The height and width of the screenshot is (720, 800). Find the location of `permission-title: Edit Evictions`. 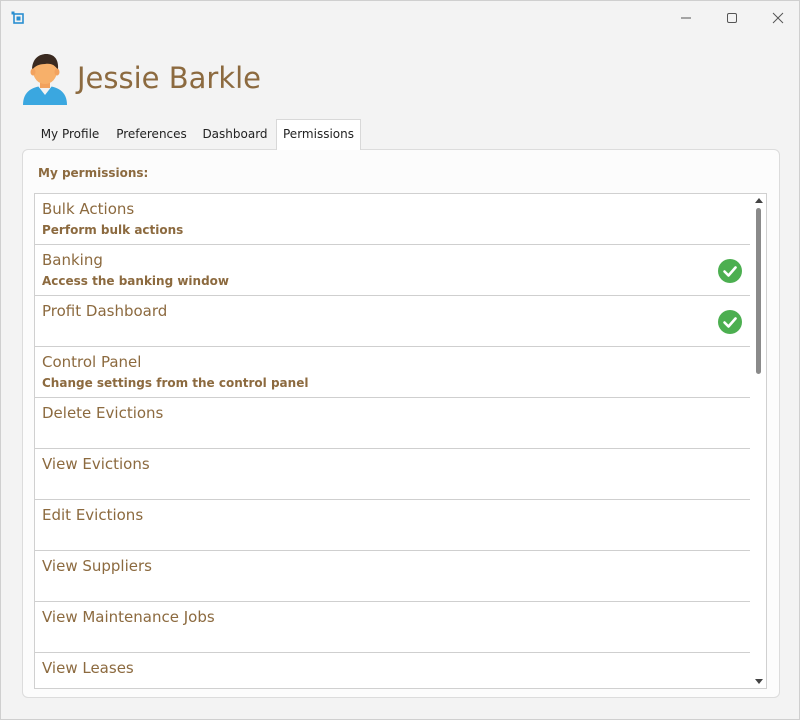

permission-title: Edit Evictions is located at coordinates (93, 515).